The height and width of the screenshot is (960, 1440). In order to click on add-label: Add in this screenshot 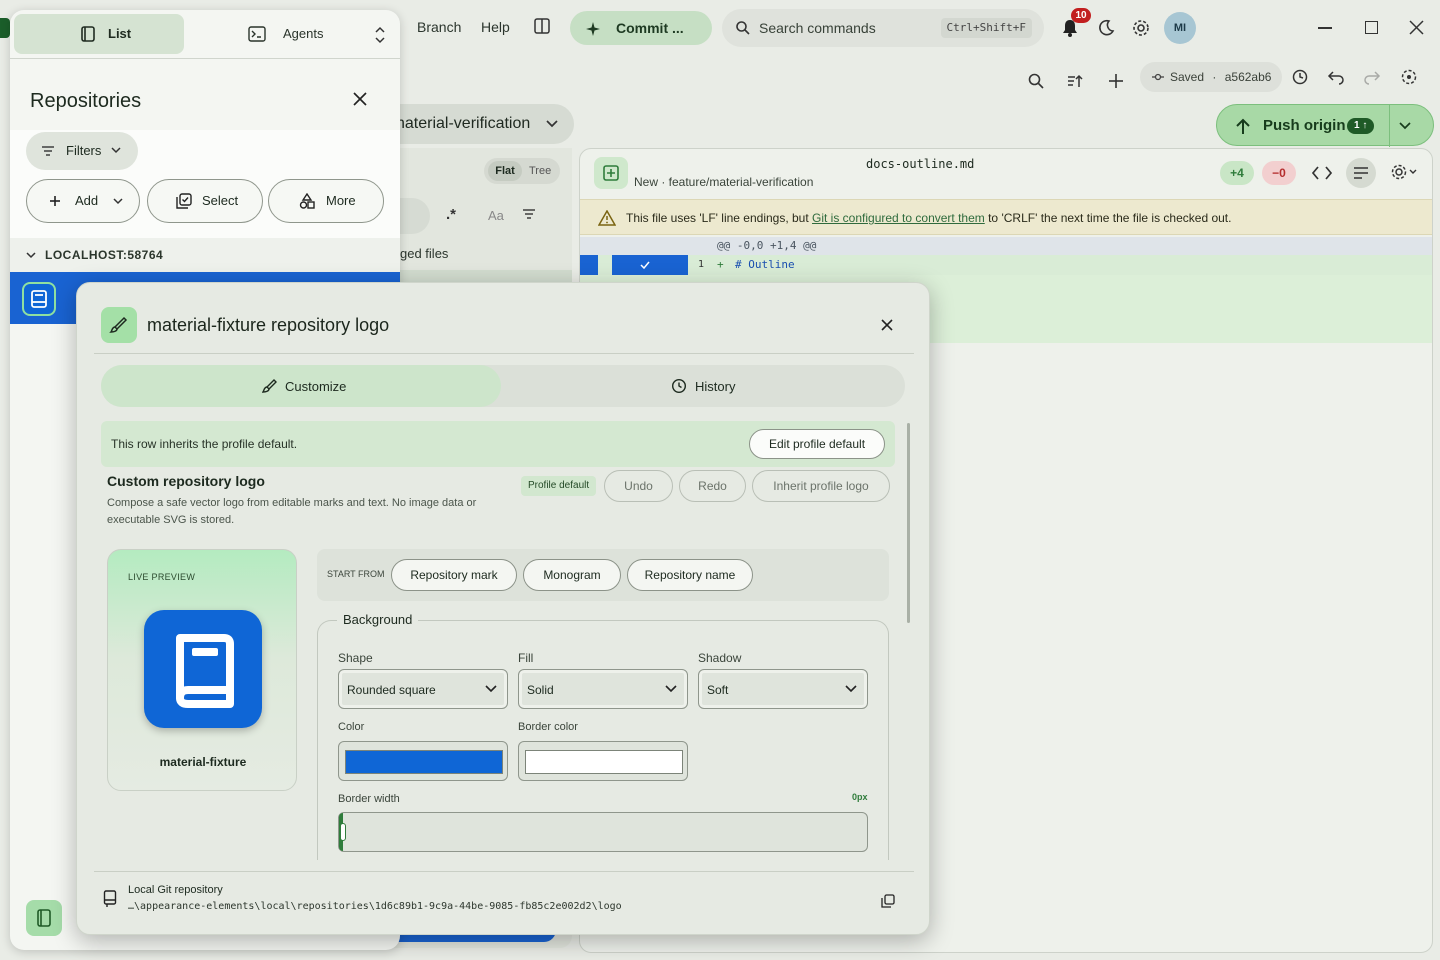, I will do `click(87, 200)`.